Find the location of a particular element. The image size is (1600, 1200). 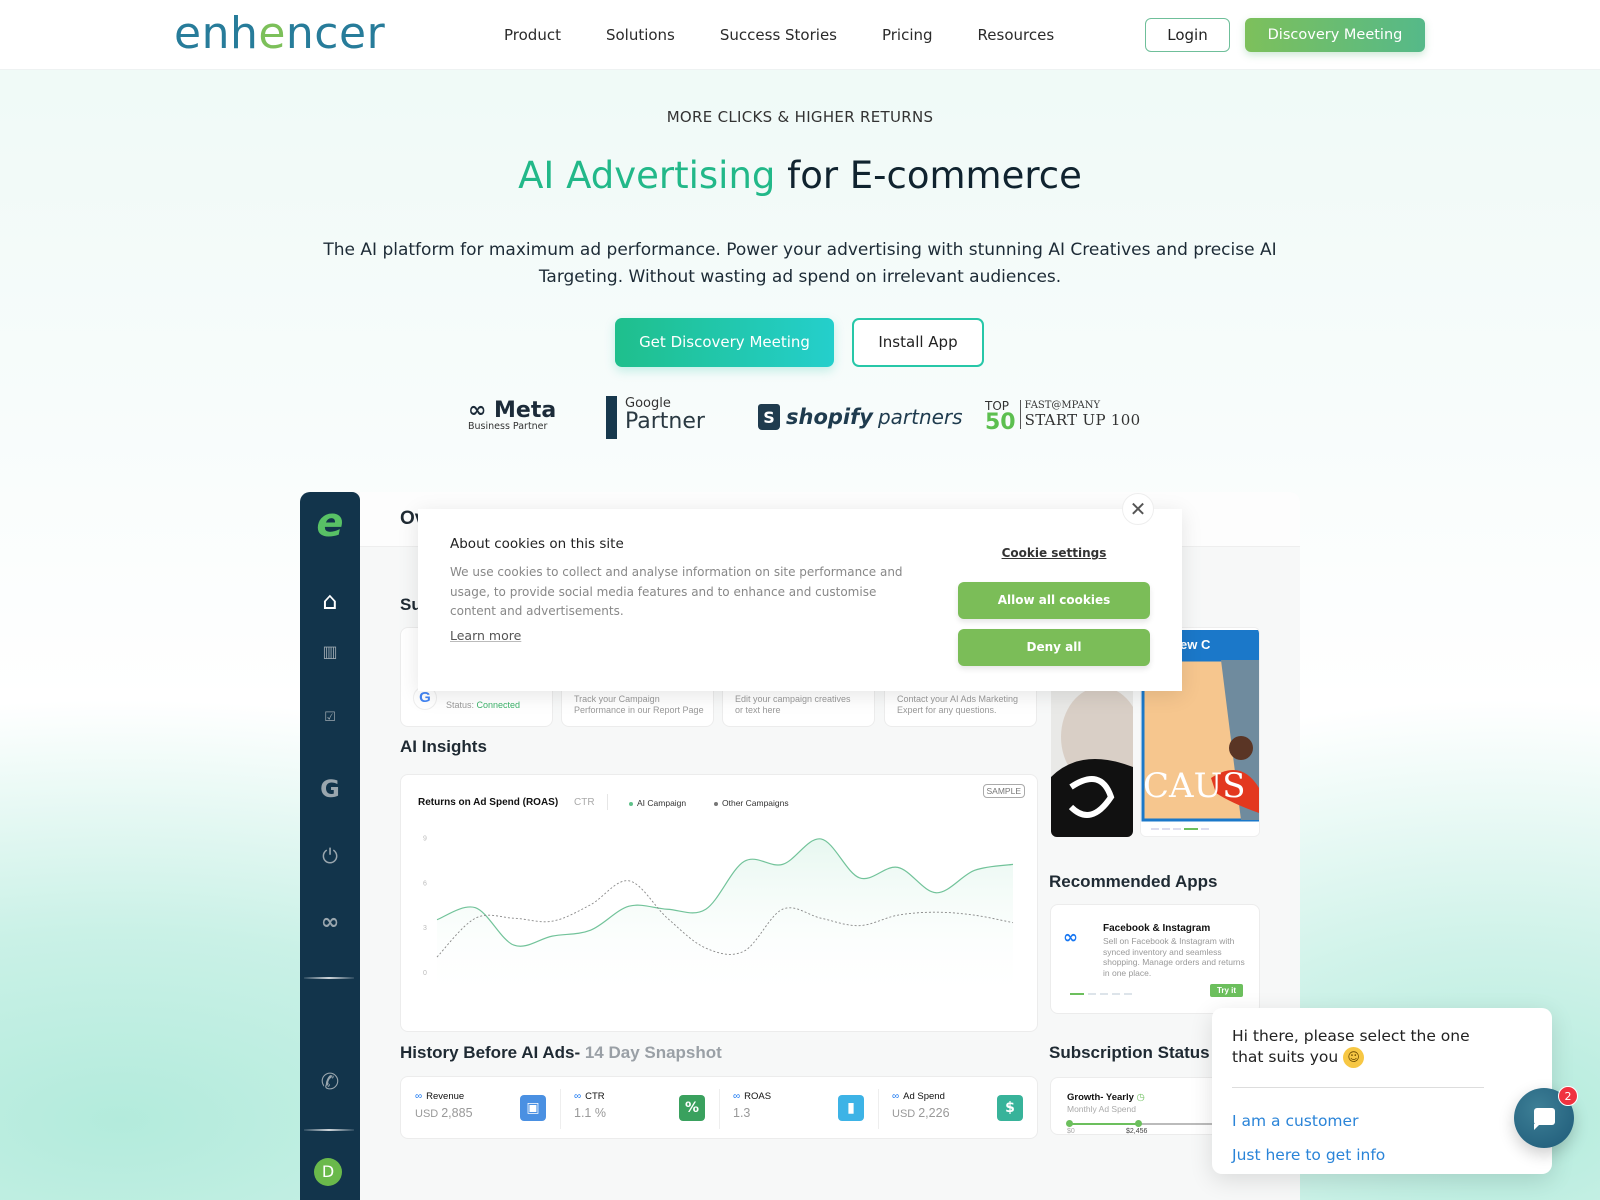

chat-unread-badge: 2 is located at coordinates (1568, 1096).